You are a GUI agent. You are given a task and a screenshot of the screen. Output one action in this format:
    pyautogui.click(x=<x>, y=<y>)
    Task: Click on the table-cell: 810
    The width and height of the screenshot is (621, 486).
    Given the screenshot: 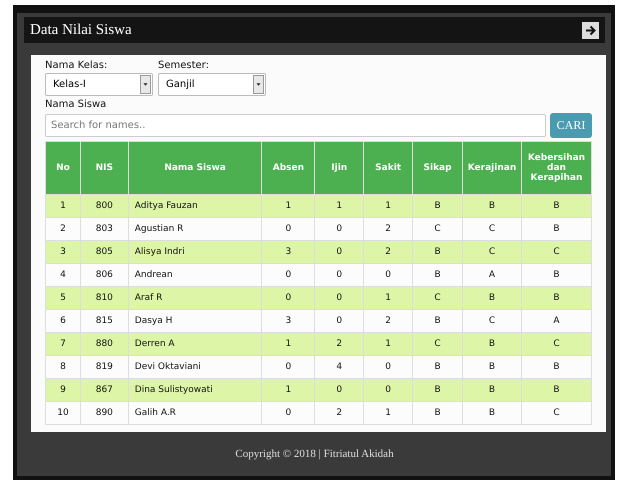 What is the action you would take?
    pyautogui.click(x=104, y=298)
    